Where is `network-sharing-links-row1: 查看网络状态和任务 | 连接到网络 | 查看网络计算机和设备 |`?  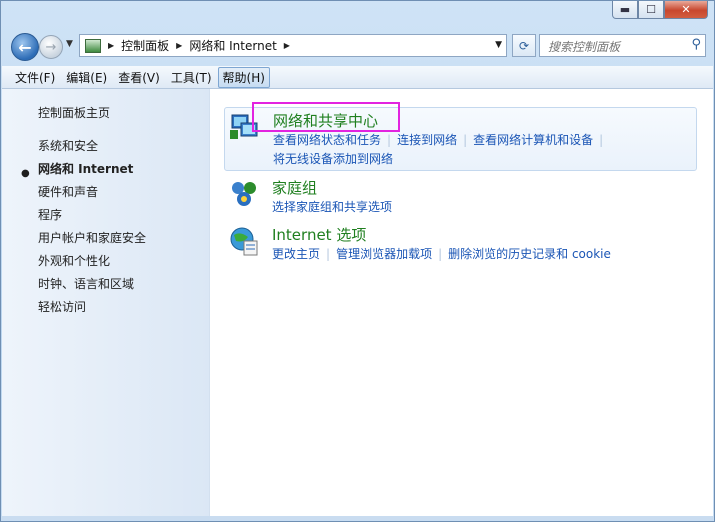
network-sharing-links-row1: 查看网络状态和任务 | 连接到网络 | 查看网络计算机和设备 | is located at coordinates (441, 139).